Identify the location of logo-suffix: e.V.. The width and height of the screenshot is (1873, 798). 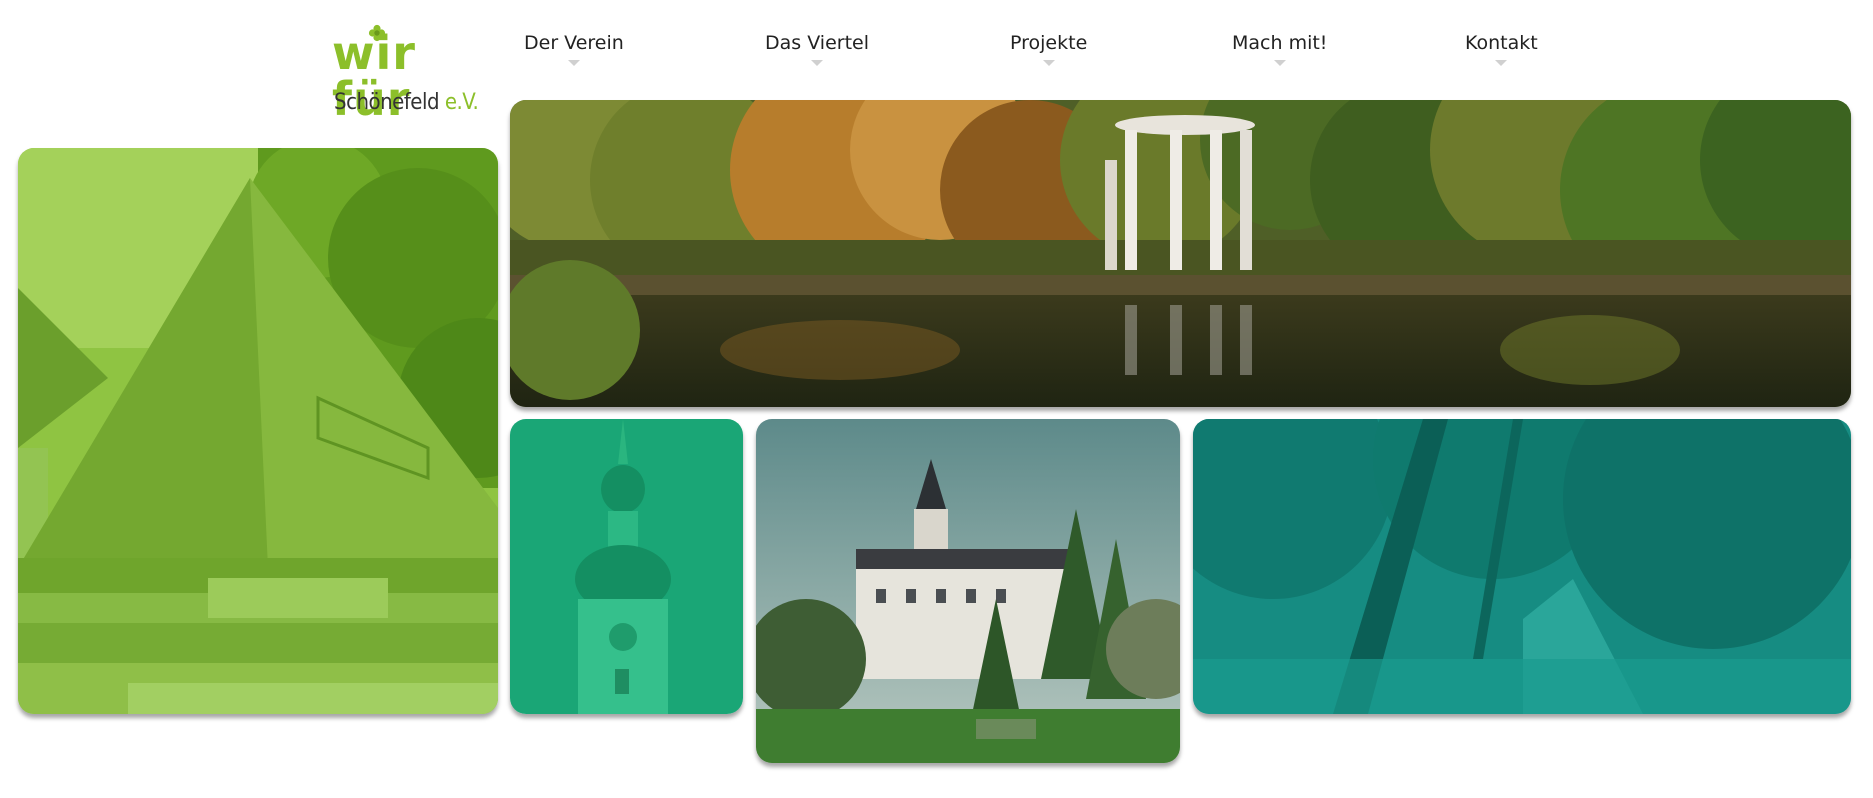
(461, 102).